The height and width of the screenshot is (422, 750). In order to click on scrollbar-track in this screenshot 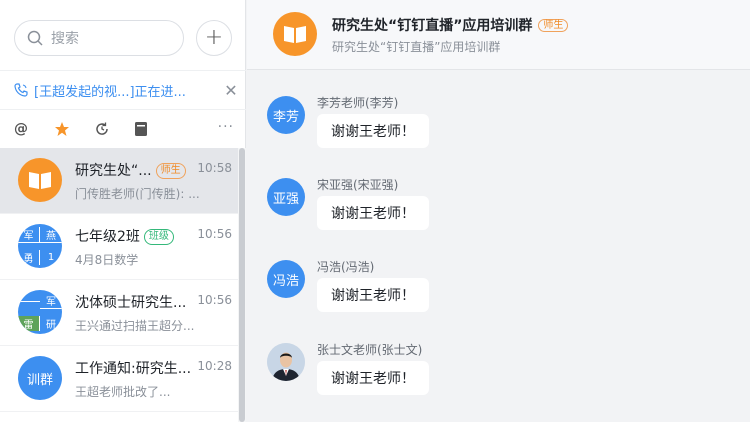, I will do `click(242, 285)`.